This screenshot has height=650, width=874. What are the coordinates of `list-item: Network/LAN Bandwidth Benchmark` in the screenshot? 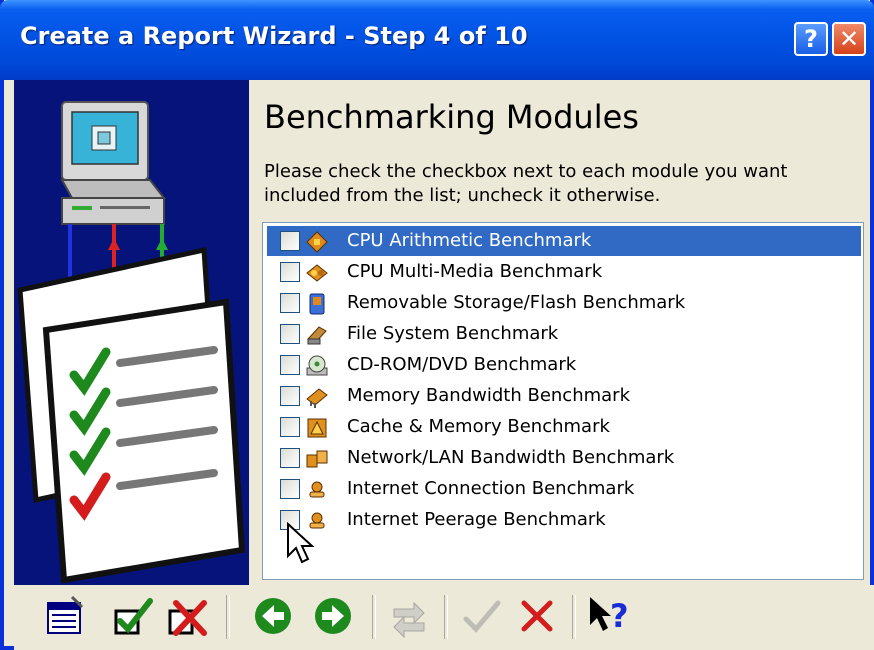 It's located at (564, 458).